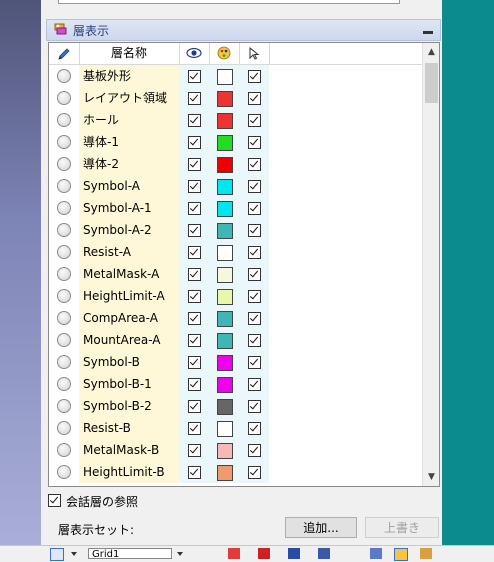 The image size is (494, 562). Describe the element at coordinates (401, 554) in the screenshot. I see `palette-tool-icon` at that location.